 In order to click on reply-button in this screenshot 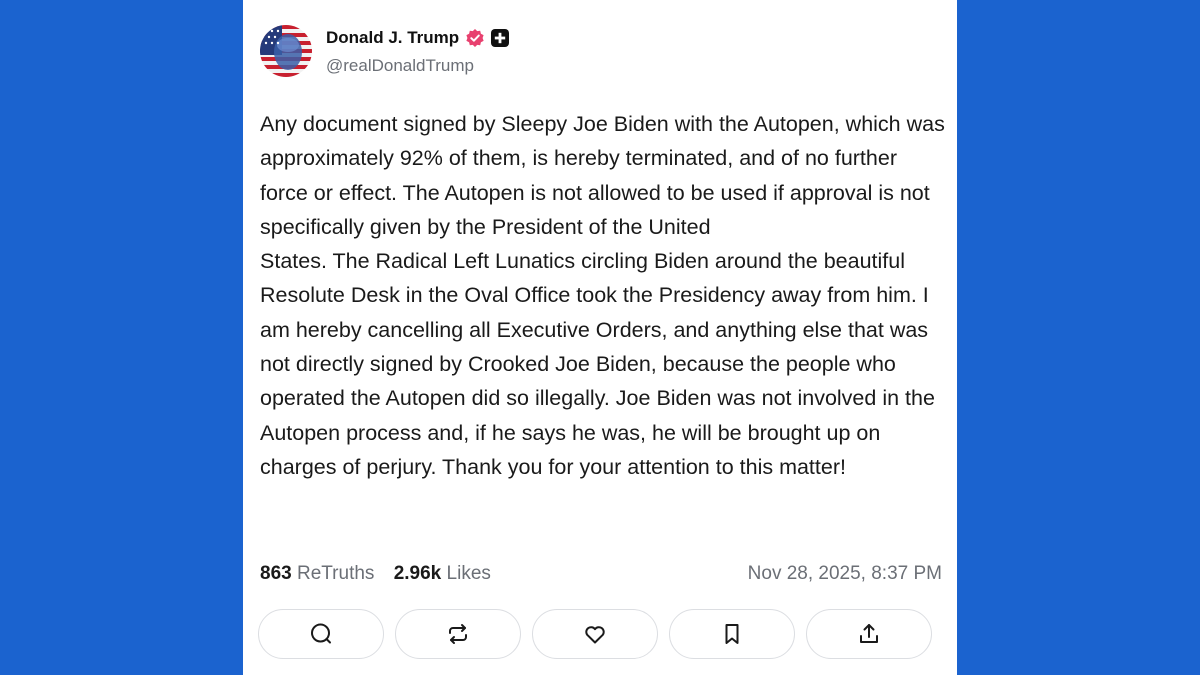, I will do `click(321, 634)`.